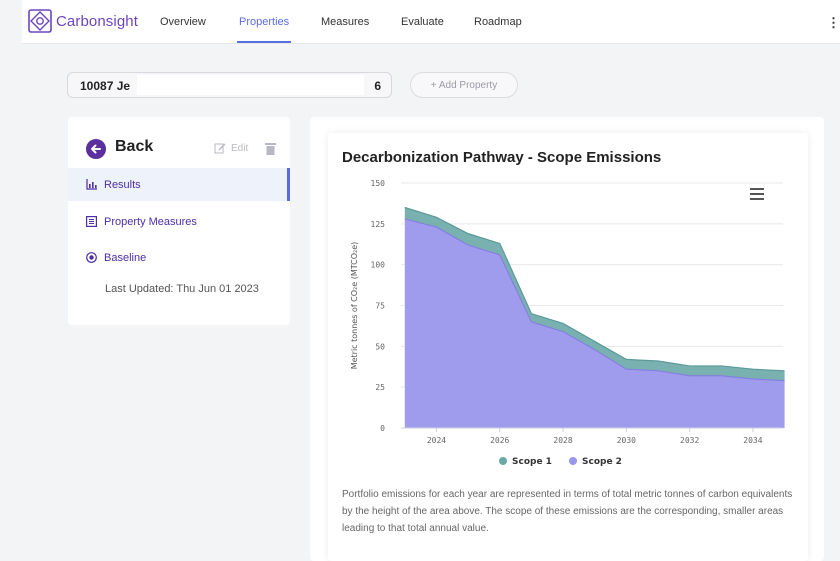  I want to click on trash-icon, so click(270, 148).